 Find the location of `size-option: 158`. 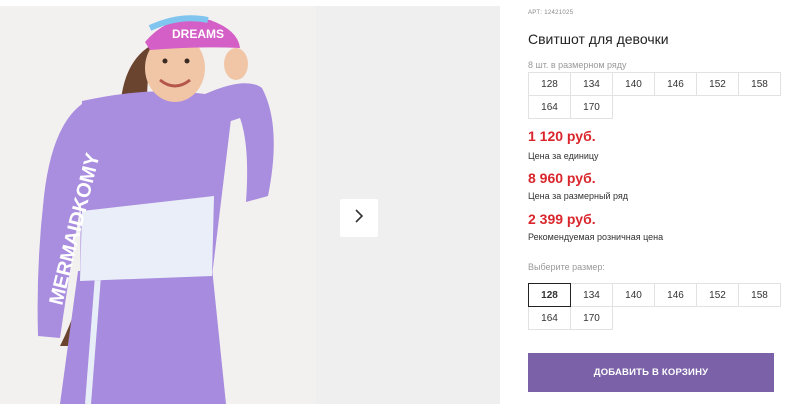

size-option: 158 is located at coordinates (759, 295).